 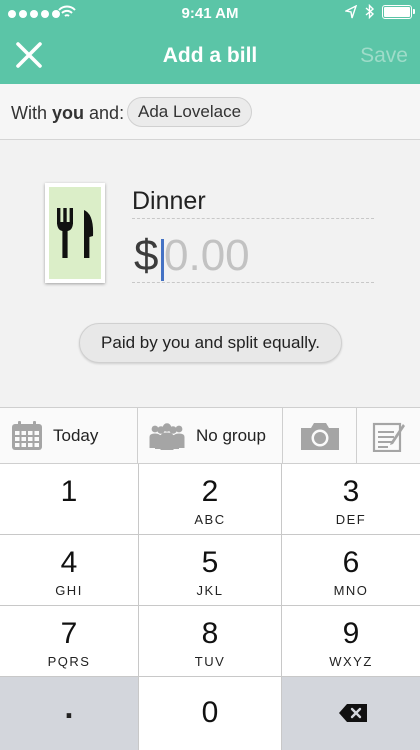 I want to click on backspace-key, so click(x=351, y=713).